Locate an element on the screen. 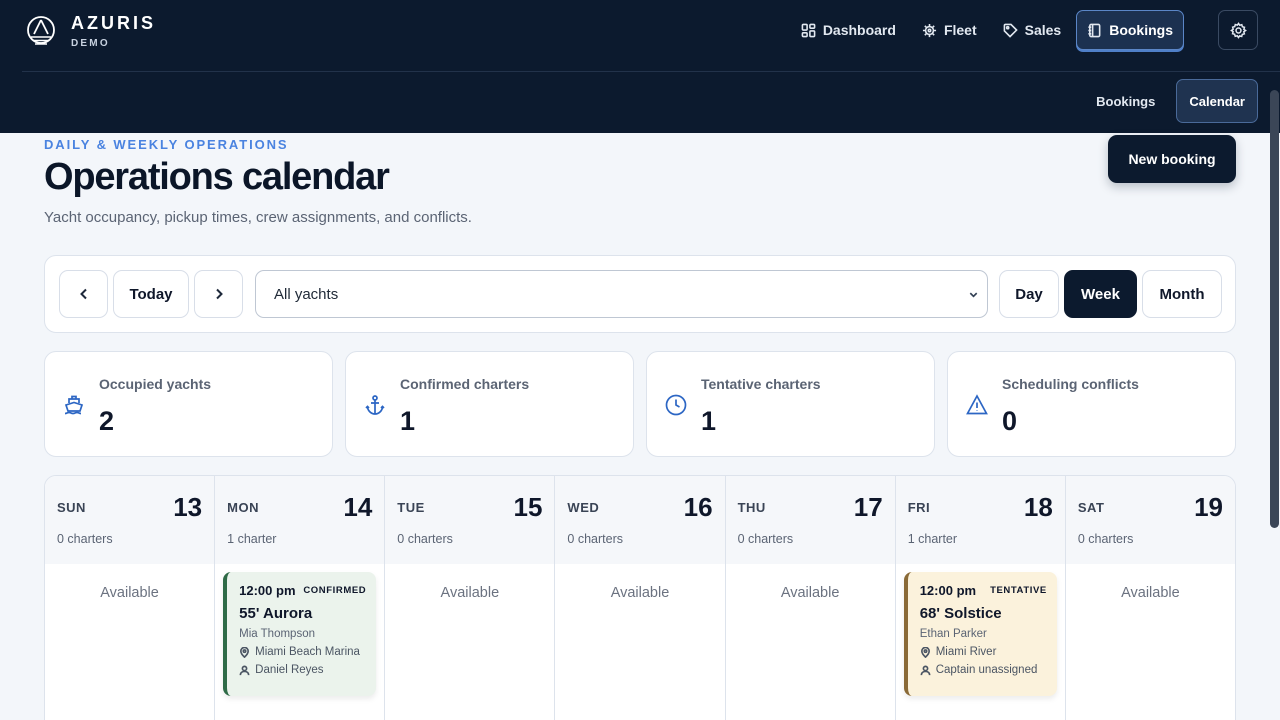 Image resolution: width=1280 pixels, height=720 pixels. stat-label: Scheduling conflicts is located at coordinates (1070, 384).